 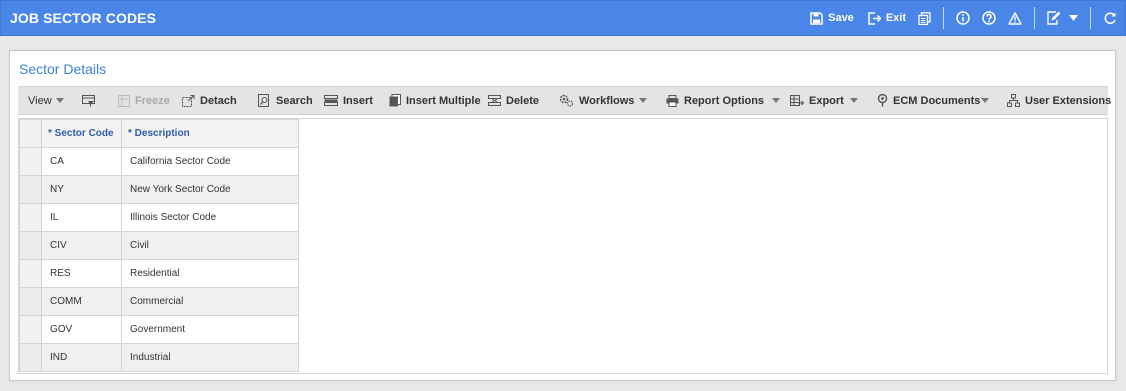 What do you see at coordinates (81, 133) in the screenshot?
I see `column-header-sector-code: * Sector Code` at bounding box center [81, 133].